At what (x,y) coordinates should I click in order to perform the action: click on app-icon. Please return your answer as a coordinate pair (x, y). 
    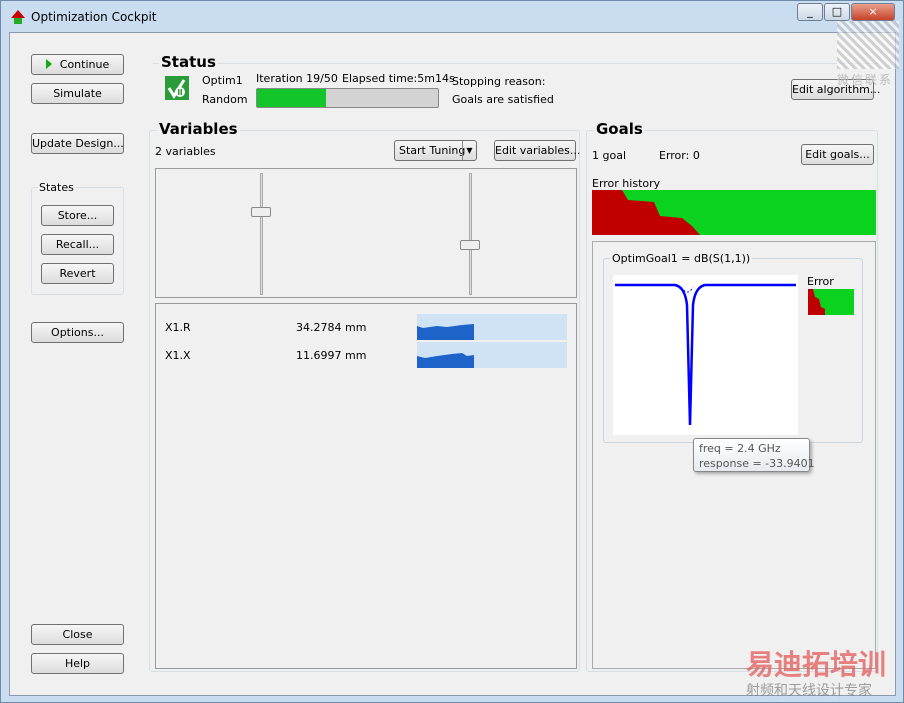
    Looking at the image, I should click on (18, 17).